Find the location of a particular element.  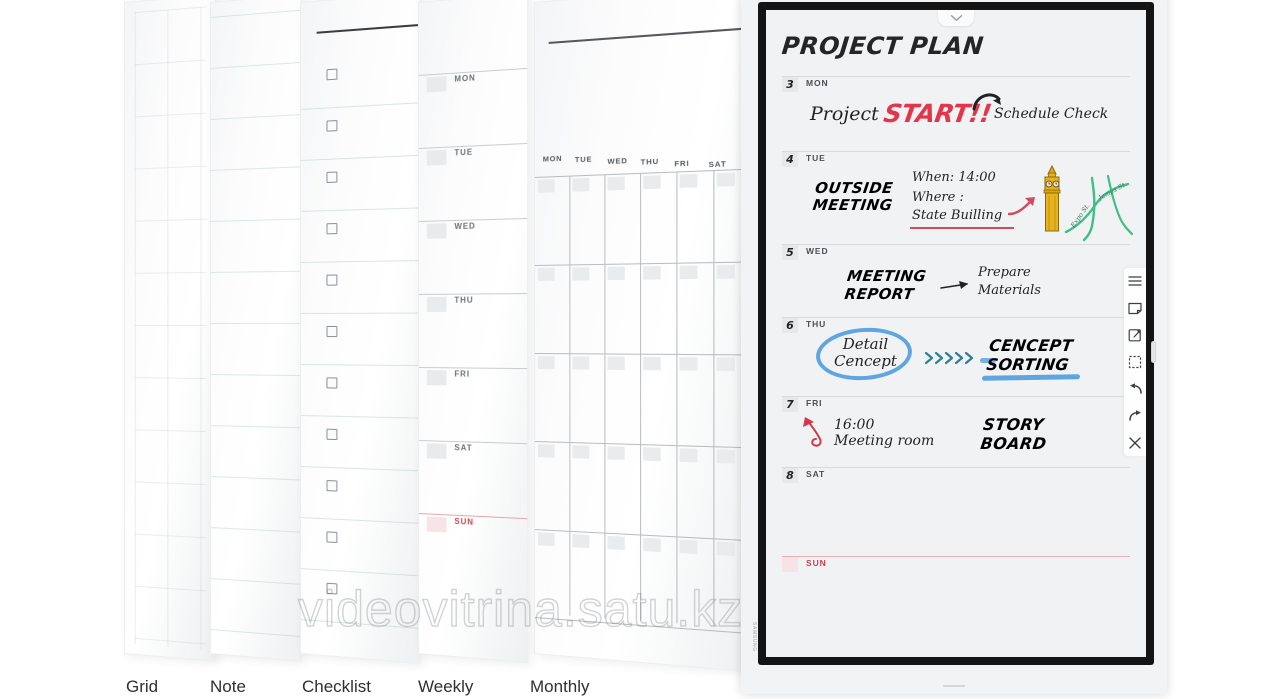

close-button is located at coordinates (1135, 443).